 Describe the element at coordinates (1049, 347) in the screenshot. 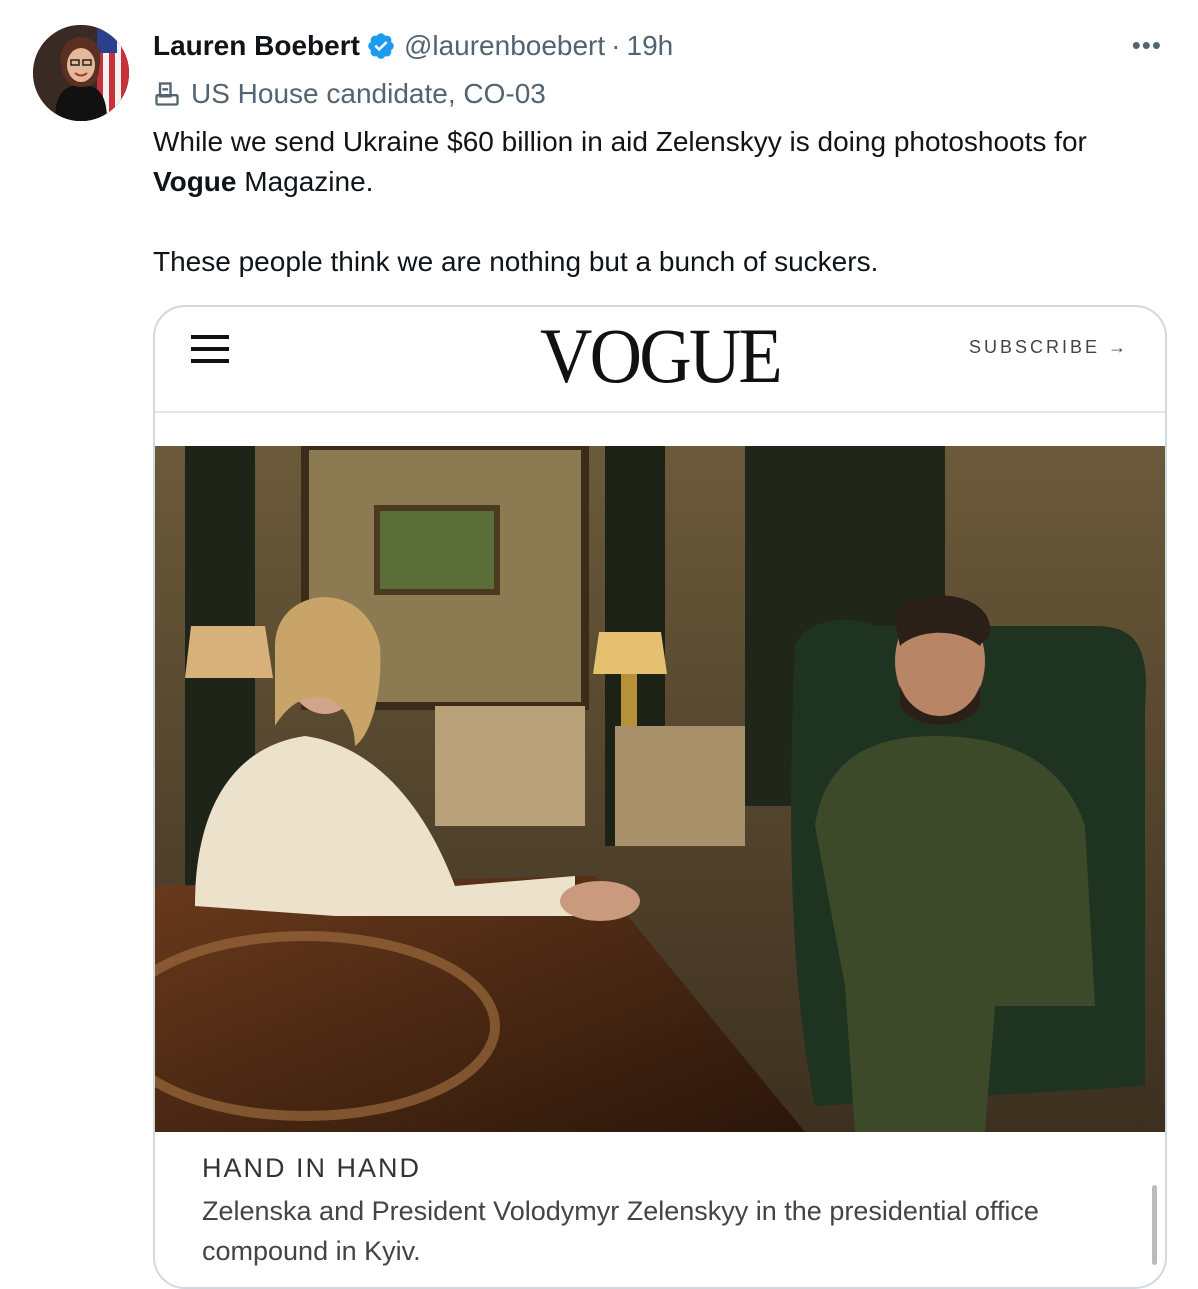

I see `subscribe-link: SUBSCRIBE →` at that location.